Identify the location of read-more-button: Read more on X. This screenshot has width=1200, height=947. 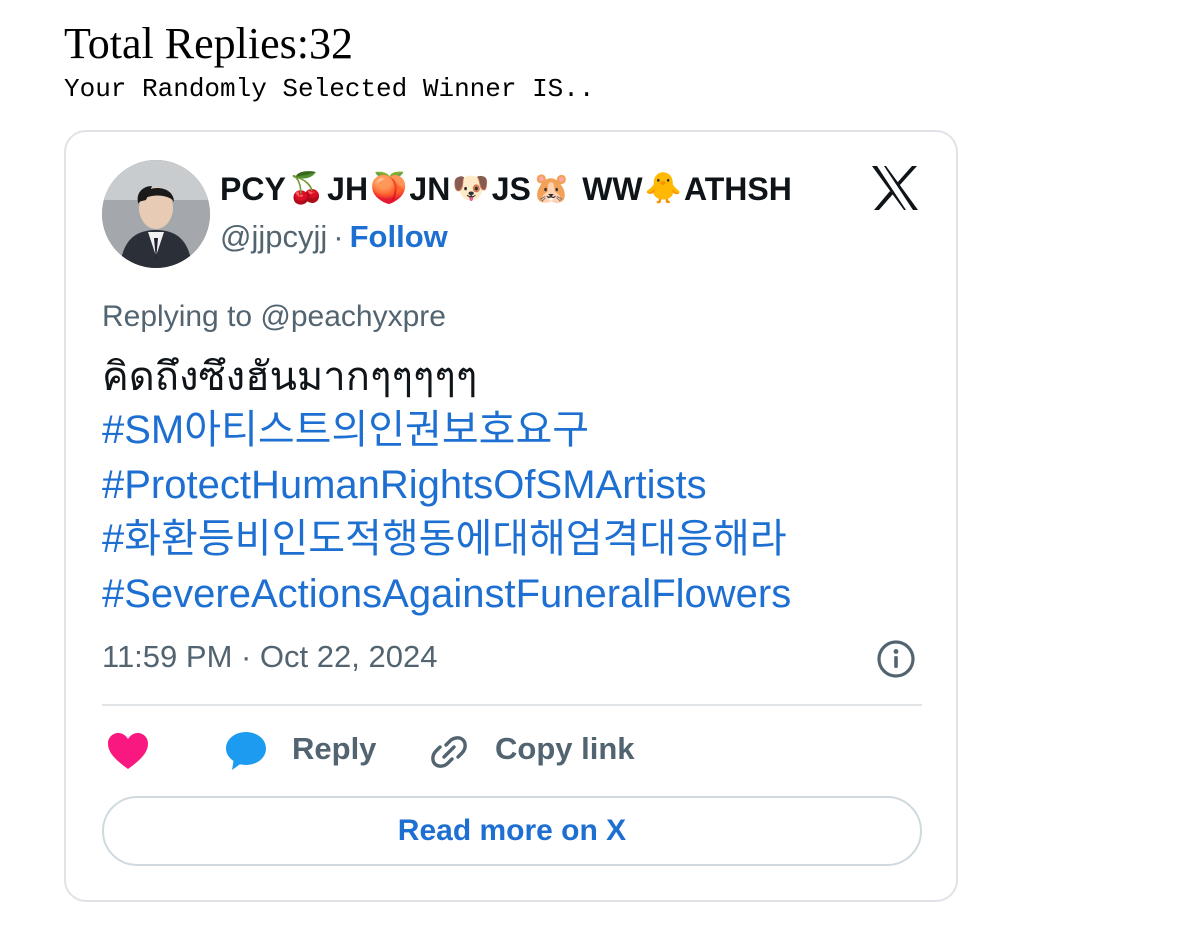
(512, 831).